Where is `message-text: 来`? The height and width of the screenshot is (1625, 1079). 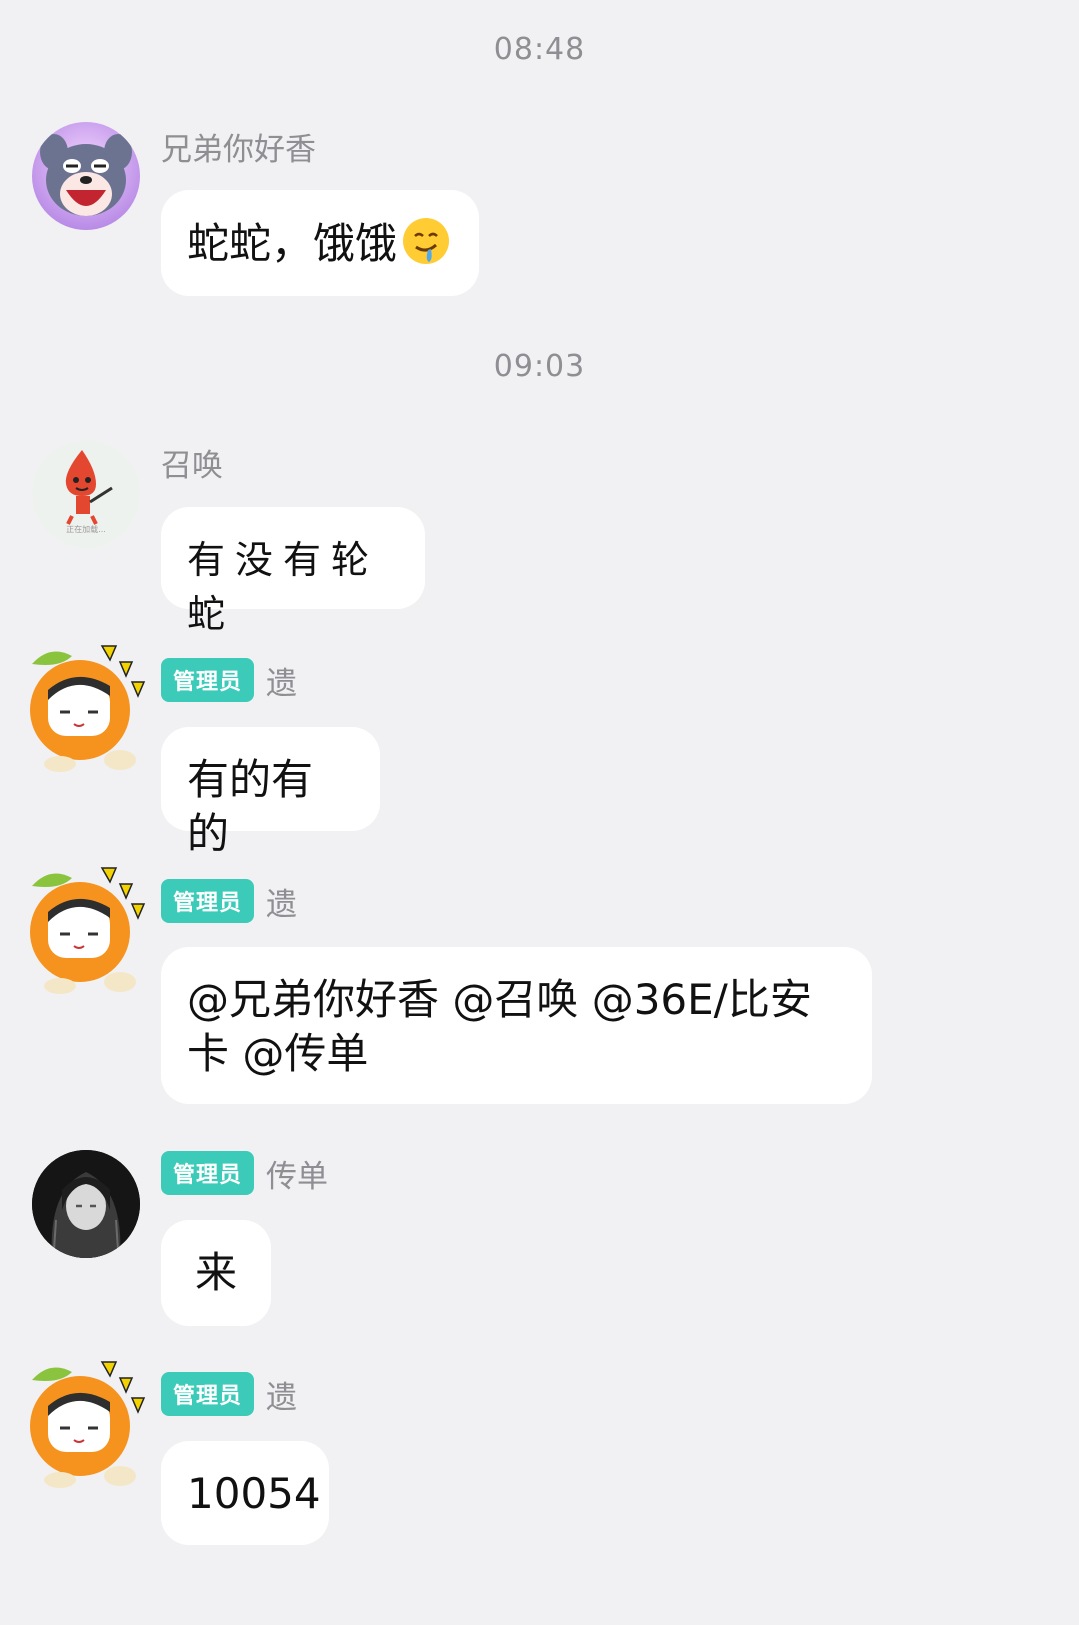 message-text: 来 is located at coordinates (215, 1272).